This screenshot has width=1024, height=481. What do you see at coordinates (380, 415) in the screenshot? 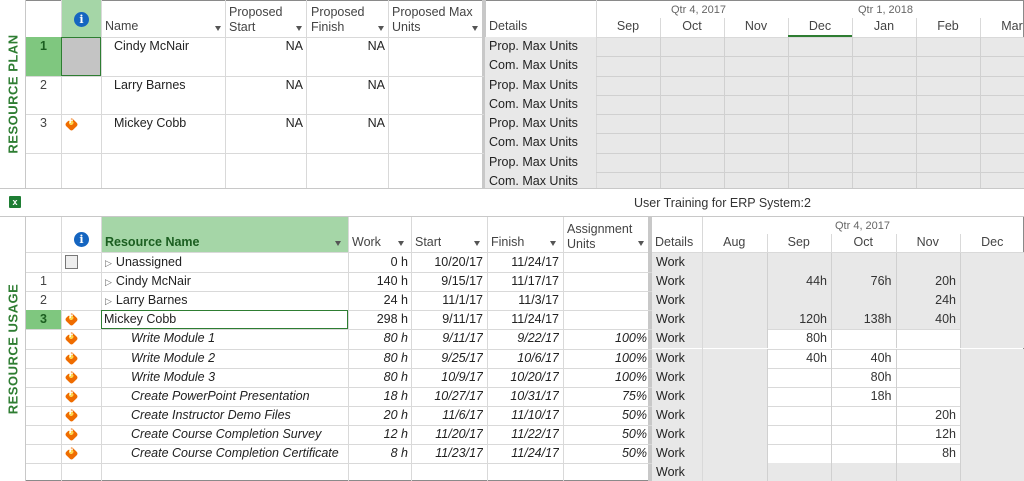
I see `work-value: 20 h` at bounding box center [380, 415].